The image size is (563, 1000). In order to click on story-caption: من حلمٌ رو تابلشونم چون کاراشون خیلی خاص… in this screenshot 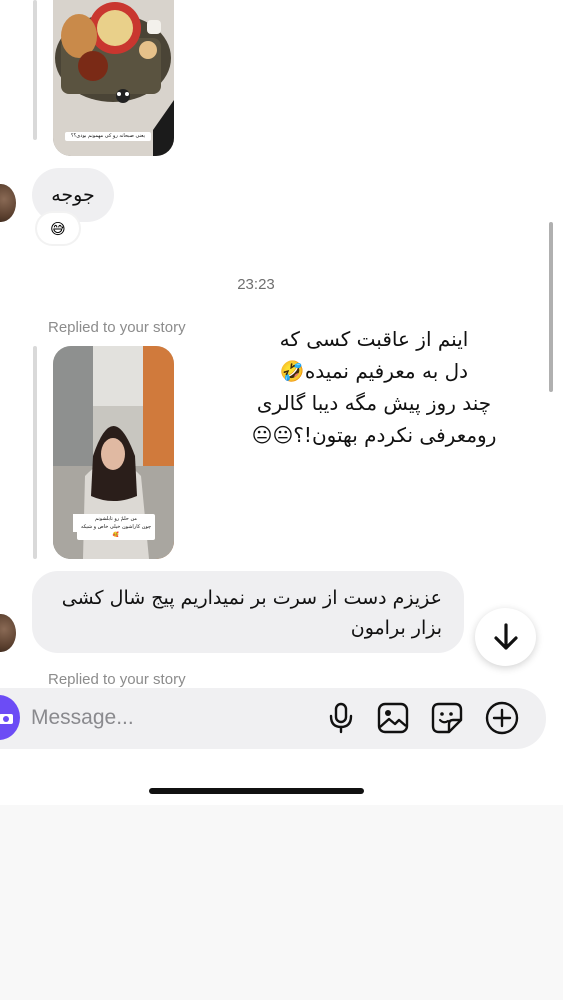, I will do `click(116, 527)`.